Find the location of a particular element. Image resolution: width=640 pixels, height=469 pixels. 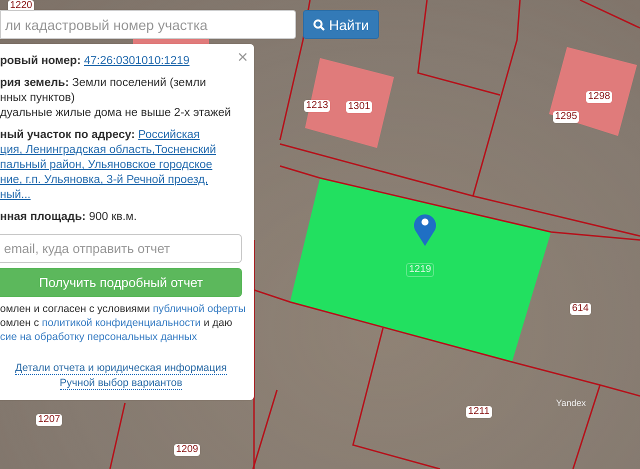

location-pin-icon is located at coordinates (425, 230).